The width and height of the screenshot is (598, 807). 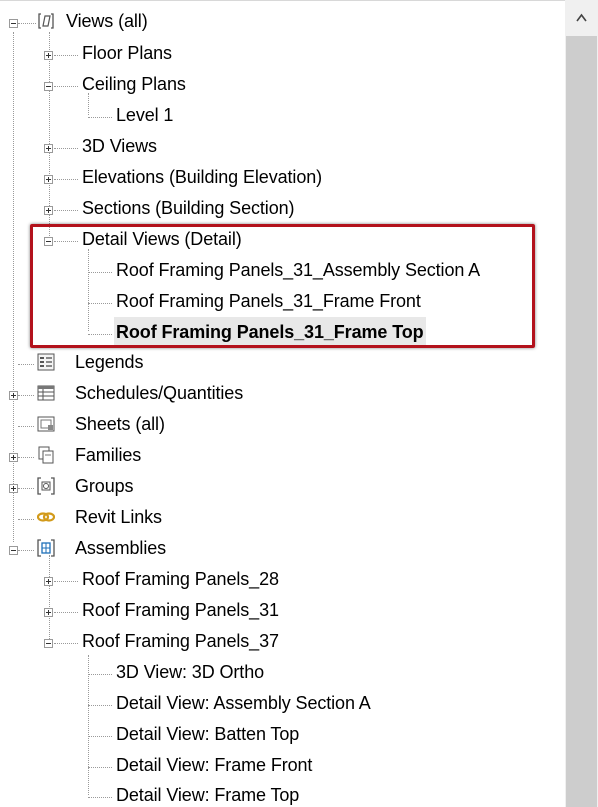 What do you see at coordinates (46, 362) in the screenshot?
I see `legends-icon` at bounding box center [46, 362].